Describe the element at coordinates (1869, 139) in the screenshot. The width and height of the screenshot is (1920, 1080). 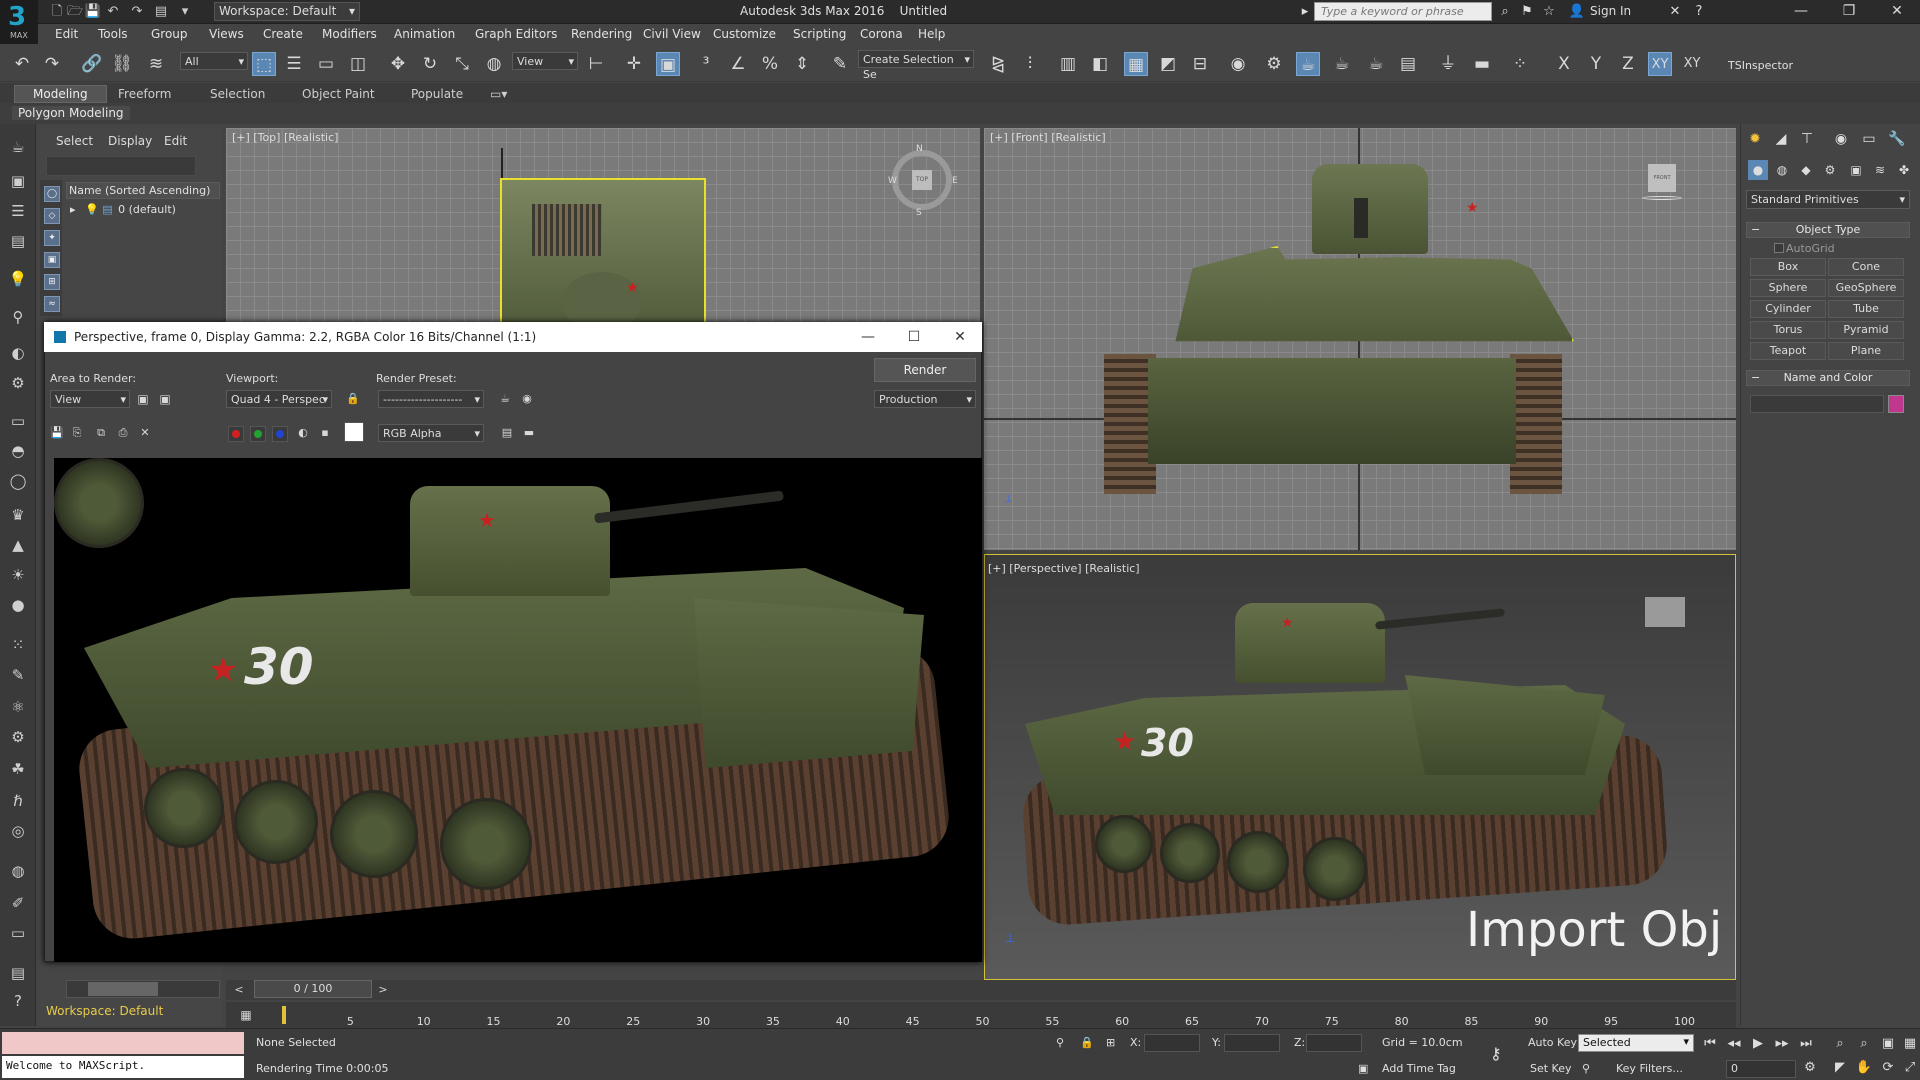
I see `display-tab-icon: ▭` at that location.